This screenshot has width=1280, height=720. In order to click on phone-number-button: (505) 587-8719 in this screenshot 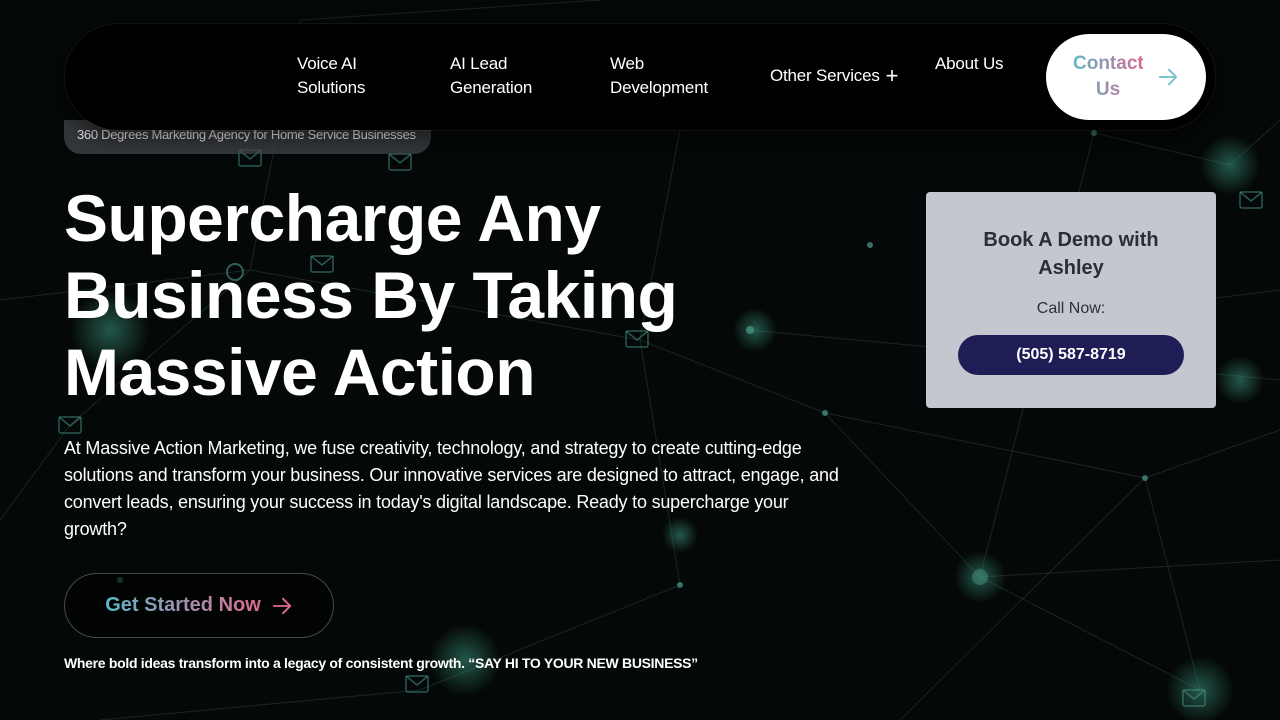, I will do `click(1071, 355)`.